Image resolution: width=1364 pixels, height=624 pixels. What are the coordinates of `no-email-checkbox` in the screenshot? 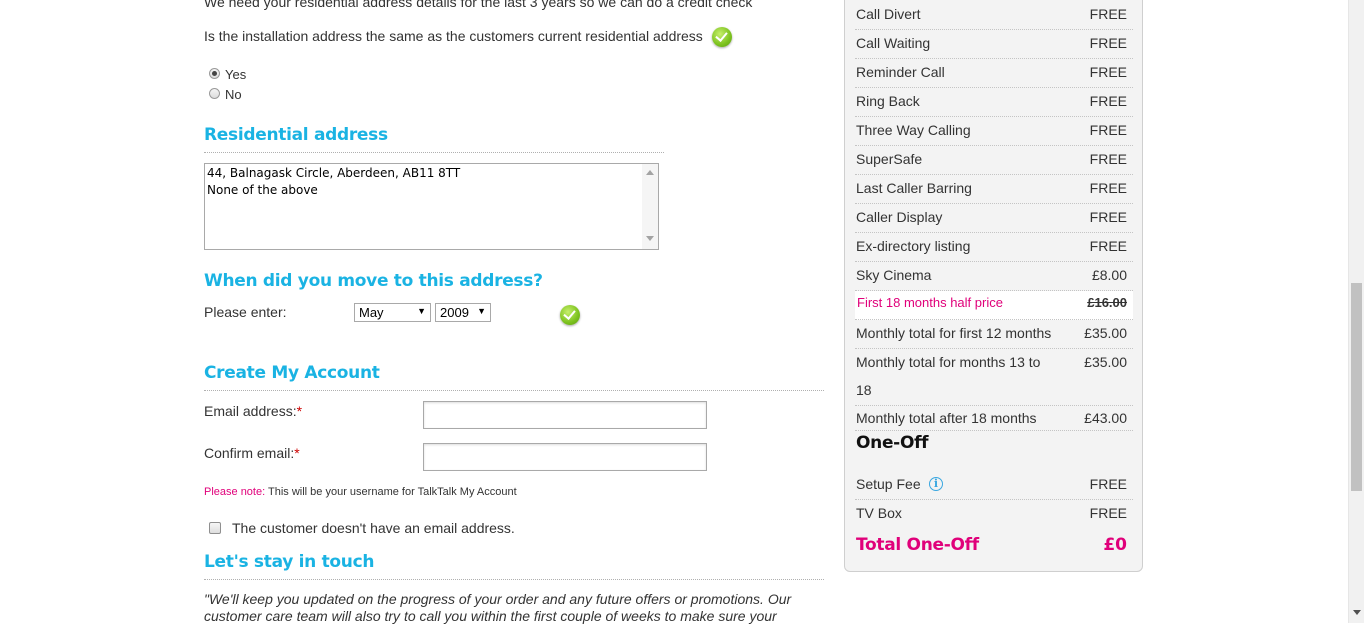 It's located at (215, 528).